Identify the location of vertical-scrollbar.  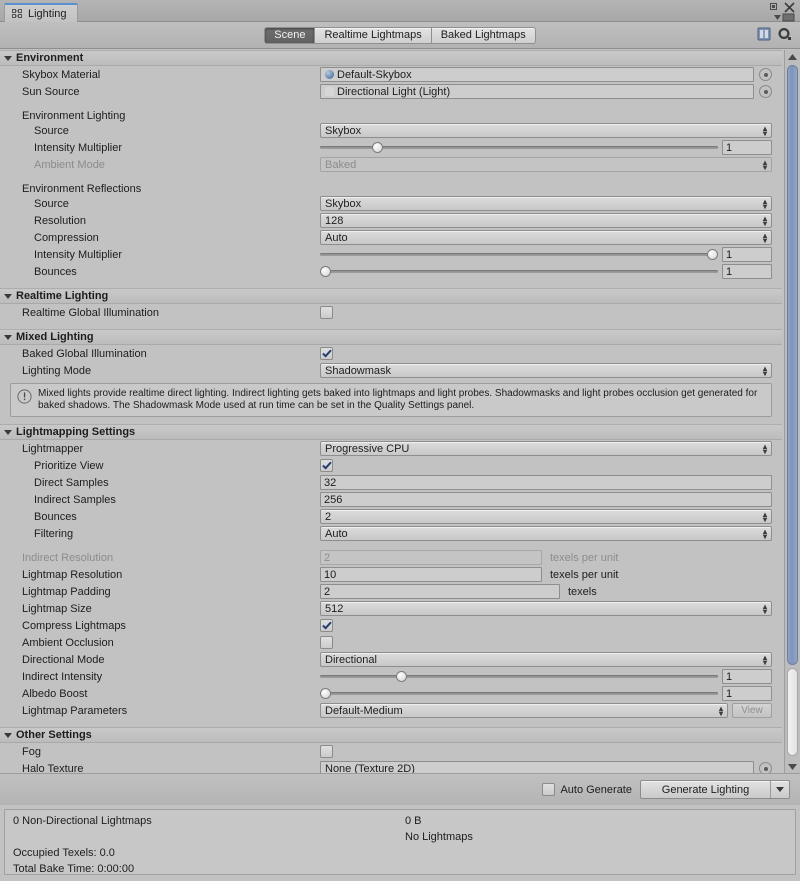
(792, 411).